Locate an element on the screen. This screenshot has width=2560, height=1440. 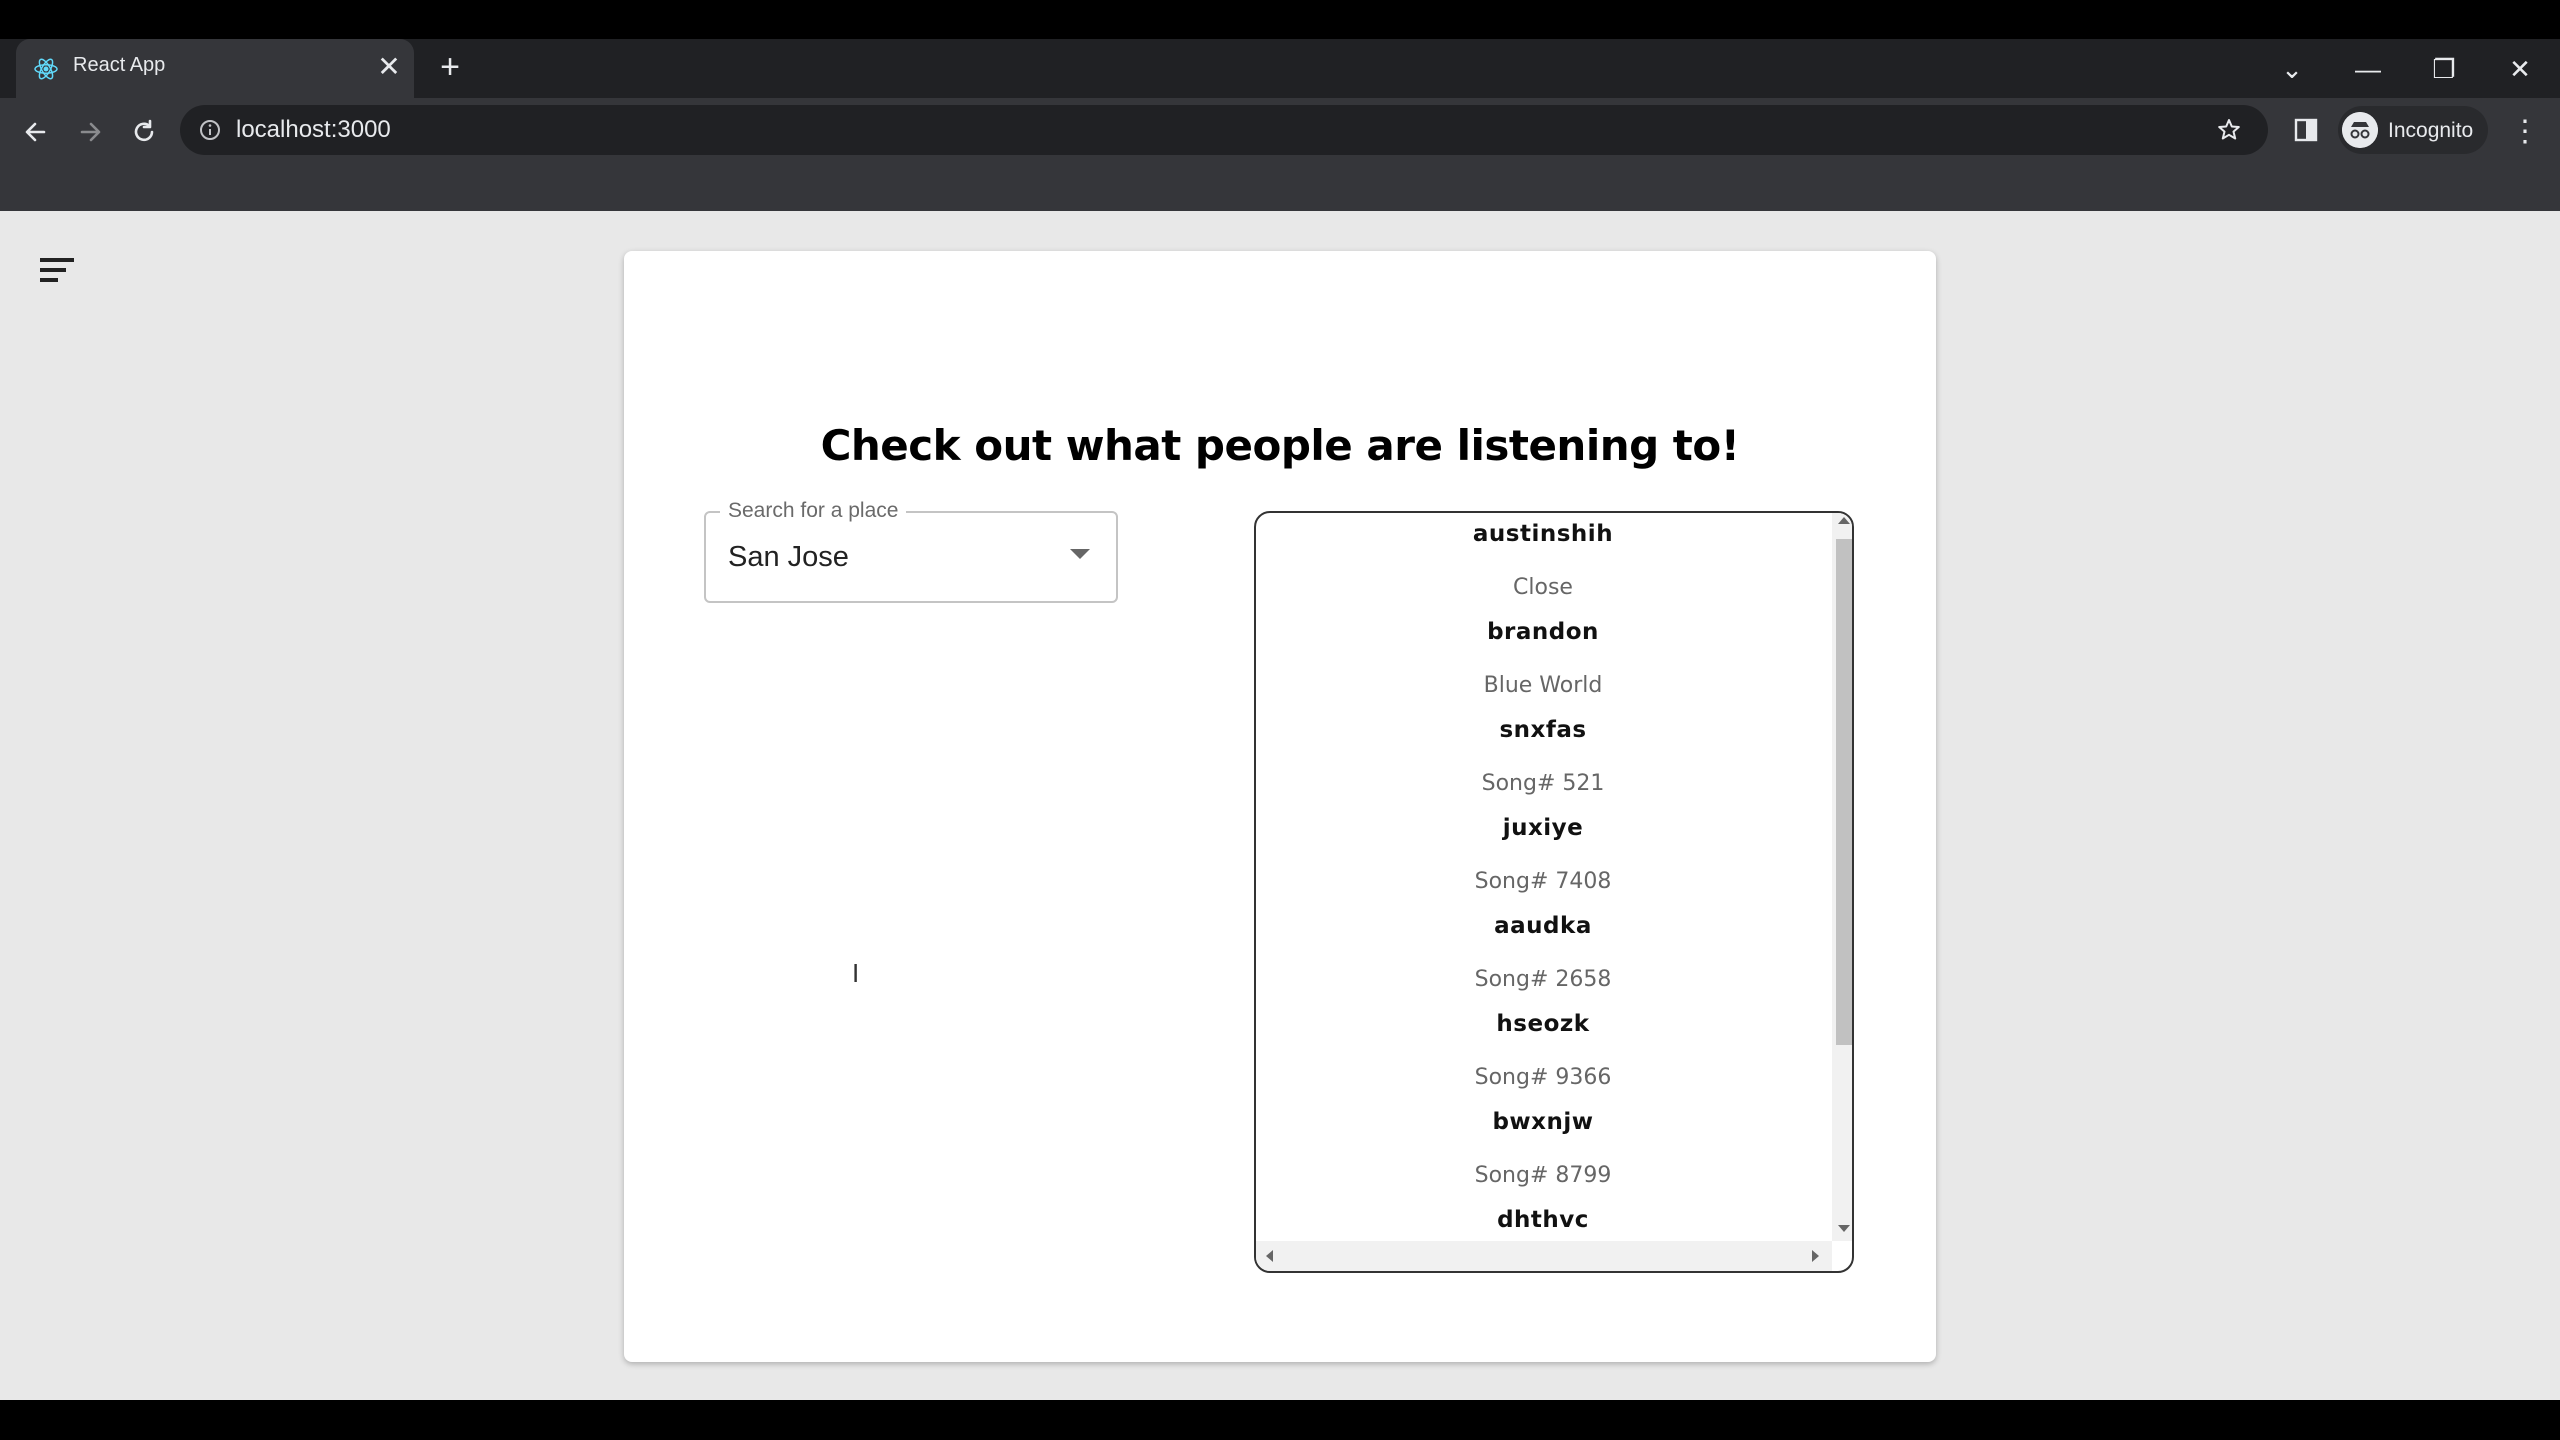
incognito-profile-button: Incognito is located at coordinates (2413, 130).